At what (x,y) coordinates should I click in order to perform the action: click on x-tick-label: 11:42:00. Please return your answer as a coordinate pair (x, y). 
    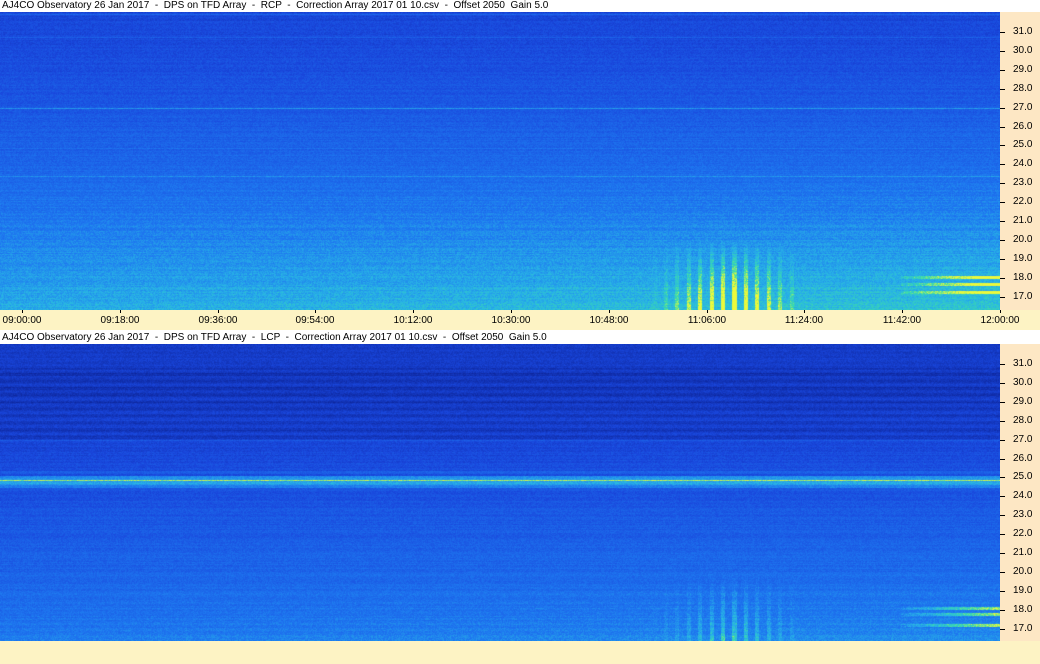
    Looking at the image, I should click on (902, 320).